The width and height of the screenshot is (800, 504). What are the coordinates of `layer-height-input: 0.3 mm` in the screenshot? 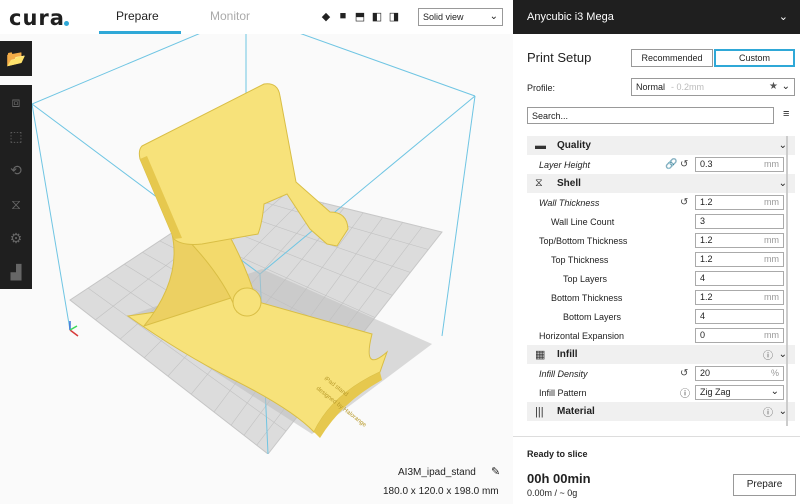 It's located at (739, 164).